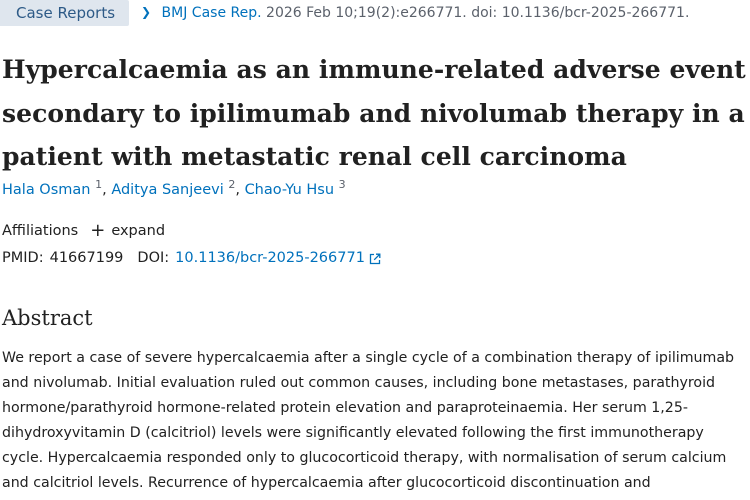  What do you see at coordinates (290, 190) in the screenshot?
I see `author-link: Chao-Yu Hsu` at bounding box center [290, 190].